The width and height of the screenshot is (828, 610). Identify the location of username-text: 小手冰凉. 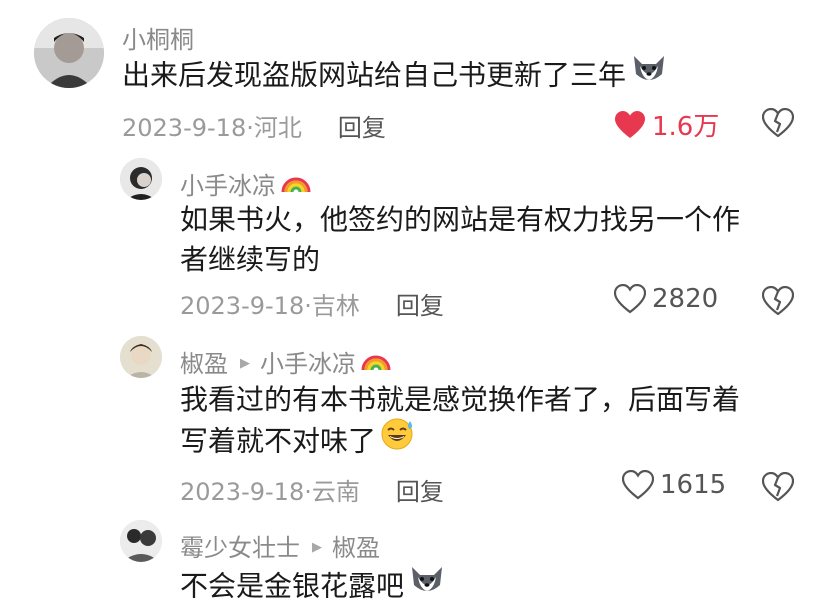
(228, 186).